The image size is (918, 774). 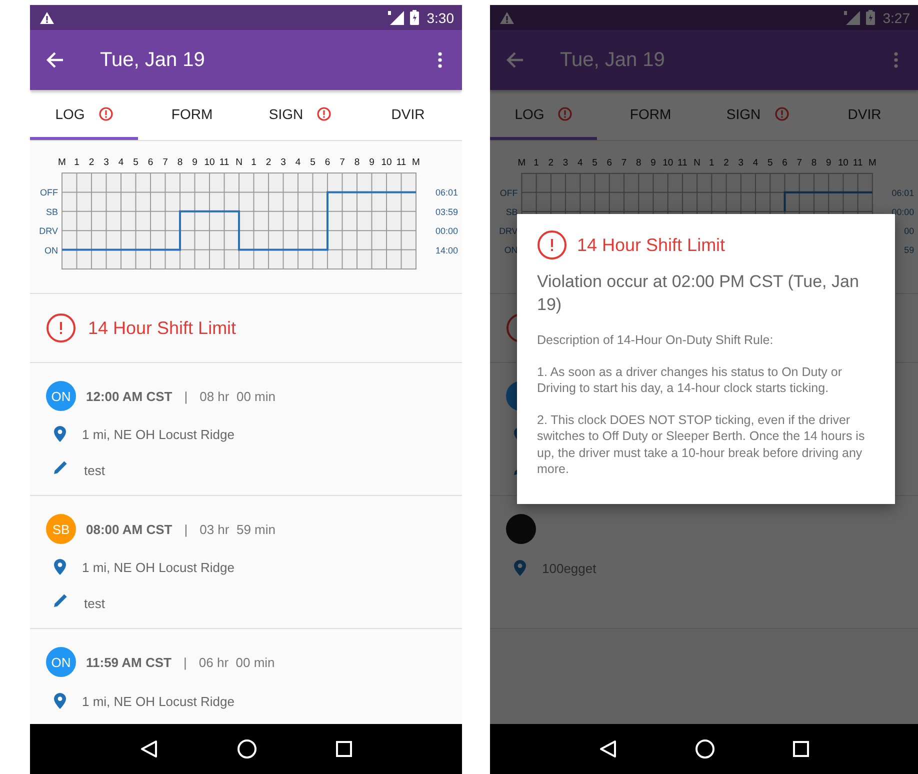 What do you see at coordinates (129, 529) in the screenshot?
I see `entry-time: 08:00 AM CST` at bounding box center [129, 529].